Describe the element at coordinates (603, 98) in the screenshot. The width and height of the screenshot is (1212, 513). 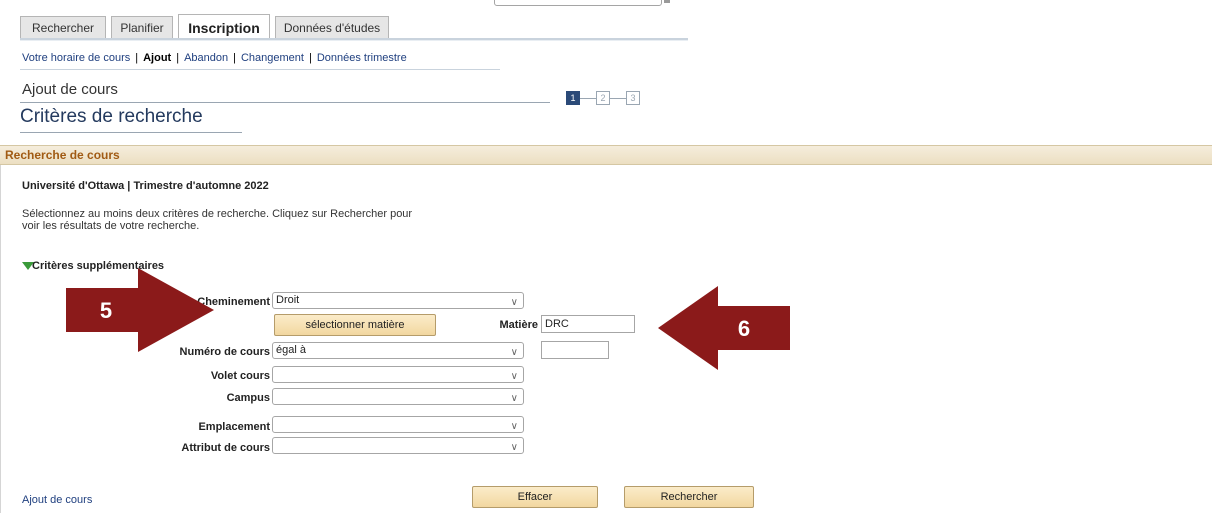
I see `step-2: 2` at that location.